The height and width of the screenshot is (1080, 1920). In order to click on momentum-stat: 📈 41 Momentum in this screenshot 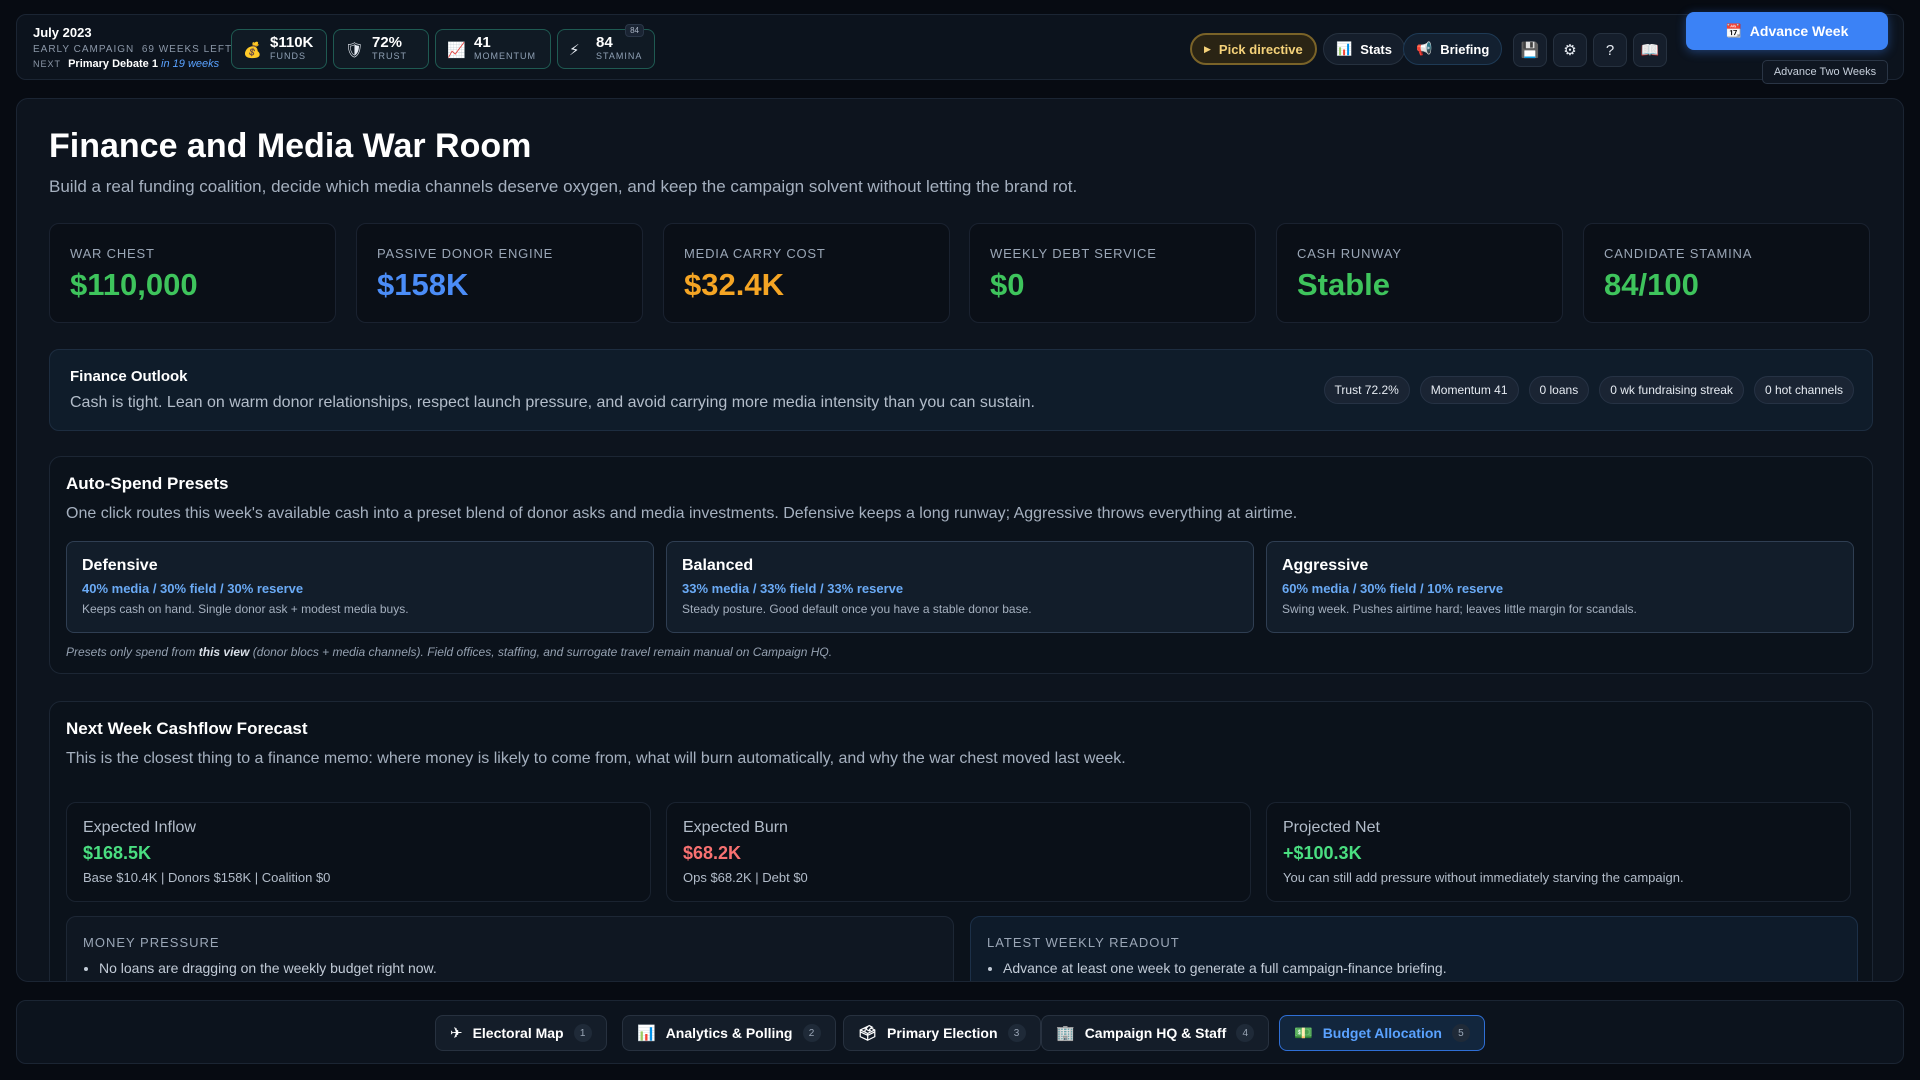, I will do `click(493, 49)`.